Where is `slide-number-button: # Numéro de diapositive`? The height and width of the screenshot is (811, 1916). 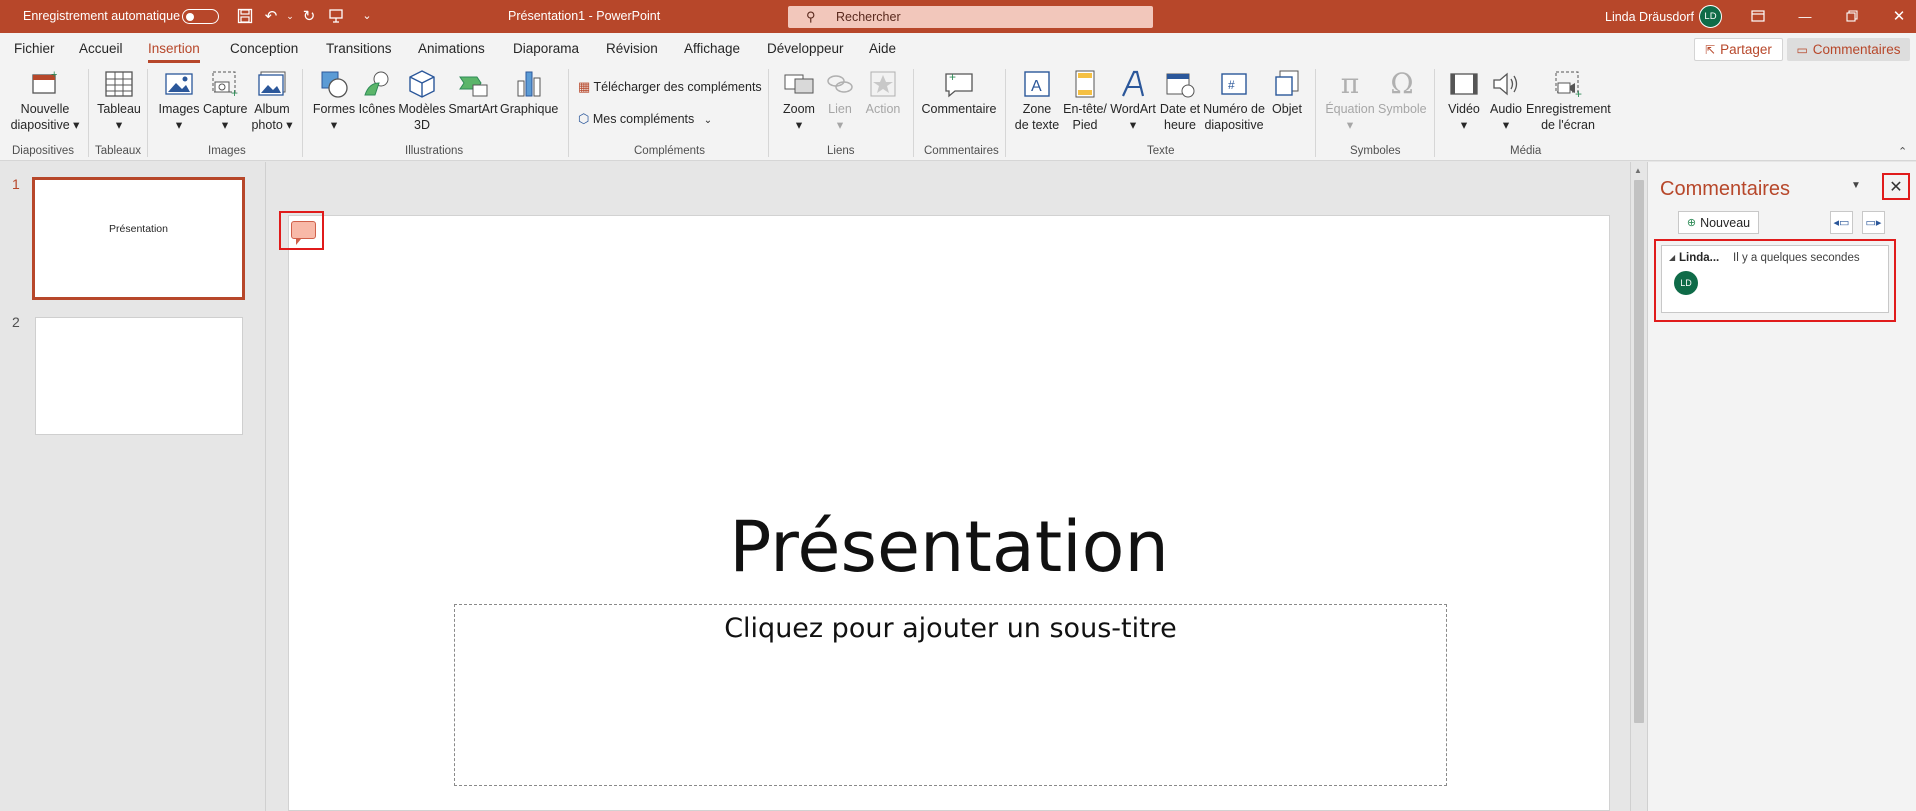
slide-number-button: # Numéro de diapositive is located at coordinates (1234, 101).